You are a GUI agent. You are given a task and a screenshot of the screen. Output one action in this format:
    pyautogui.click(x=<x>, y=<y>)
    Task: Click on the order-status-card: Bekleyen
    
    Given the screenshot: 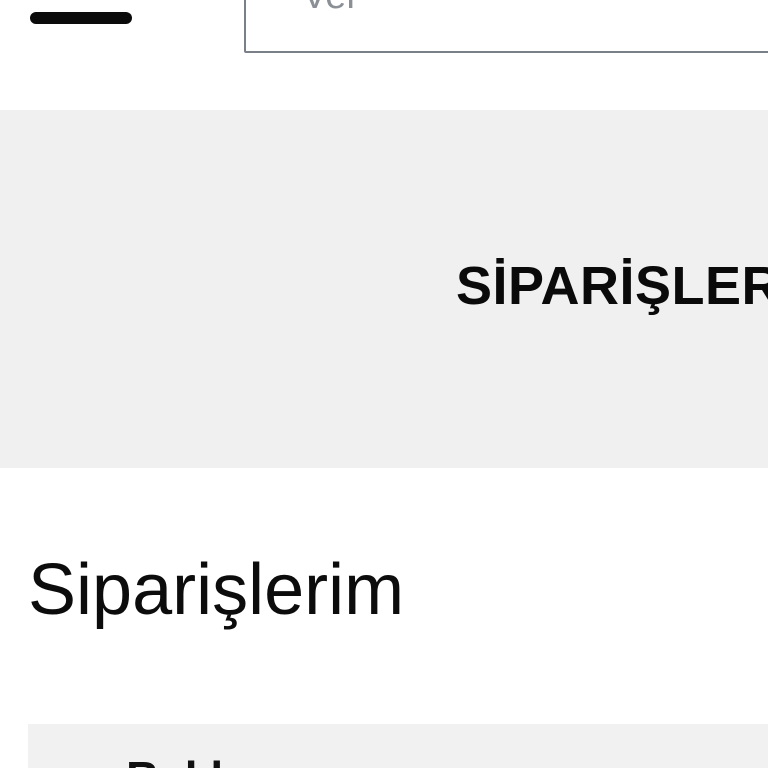 What is the action you would take?
    pyautogui.click(x=398, y=746)
    